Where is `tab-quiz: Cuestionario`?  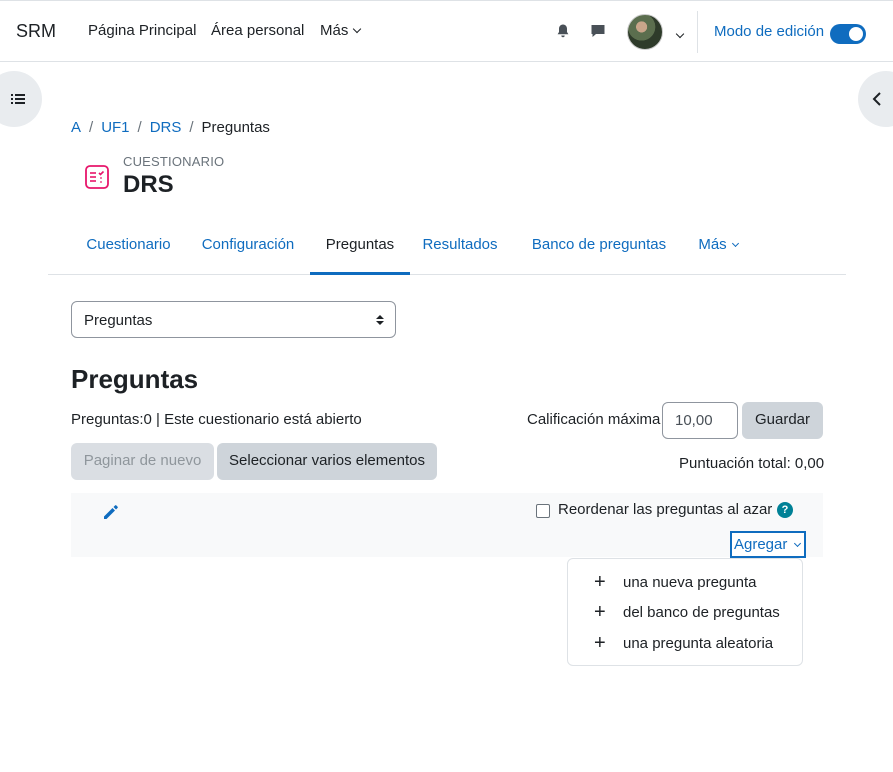
tab-quiz: Cuestionario is located at coordinates (128, 248).